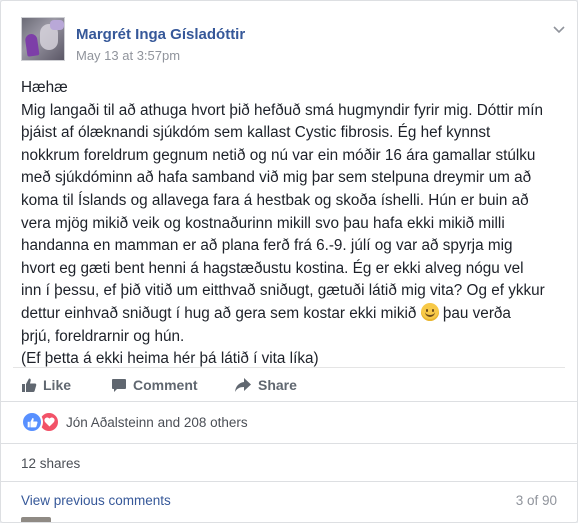  Describe the element at coordinates (103, 336) in the screenshot. I see `post-line: þrjú, foreldrarnir og hún.` at that location.